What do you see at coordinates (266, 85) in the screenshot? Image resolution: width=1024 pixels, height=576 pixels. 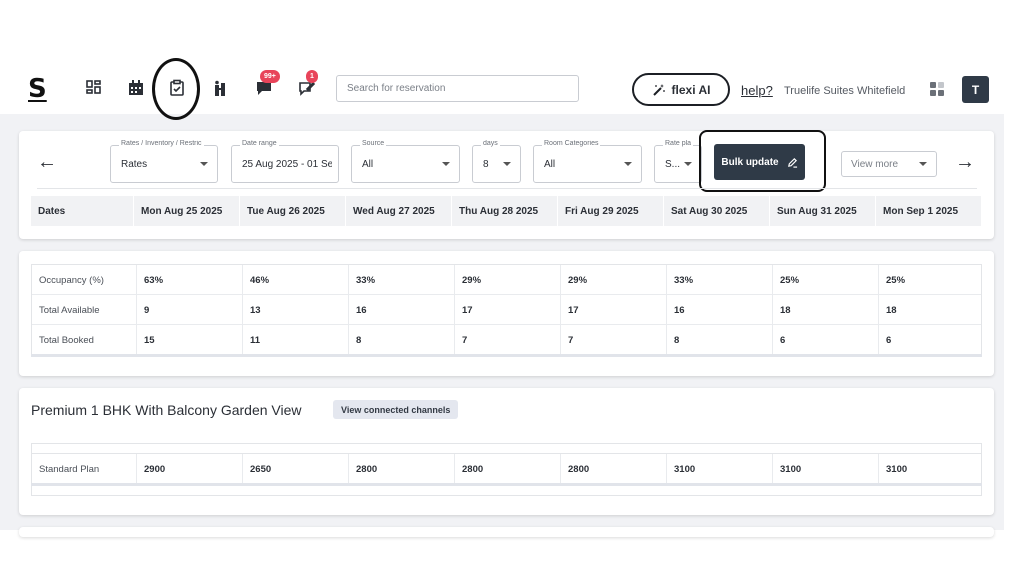 I see `messages-icon: 99+` at bounding box center [266, 85].